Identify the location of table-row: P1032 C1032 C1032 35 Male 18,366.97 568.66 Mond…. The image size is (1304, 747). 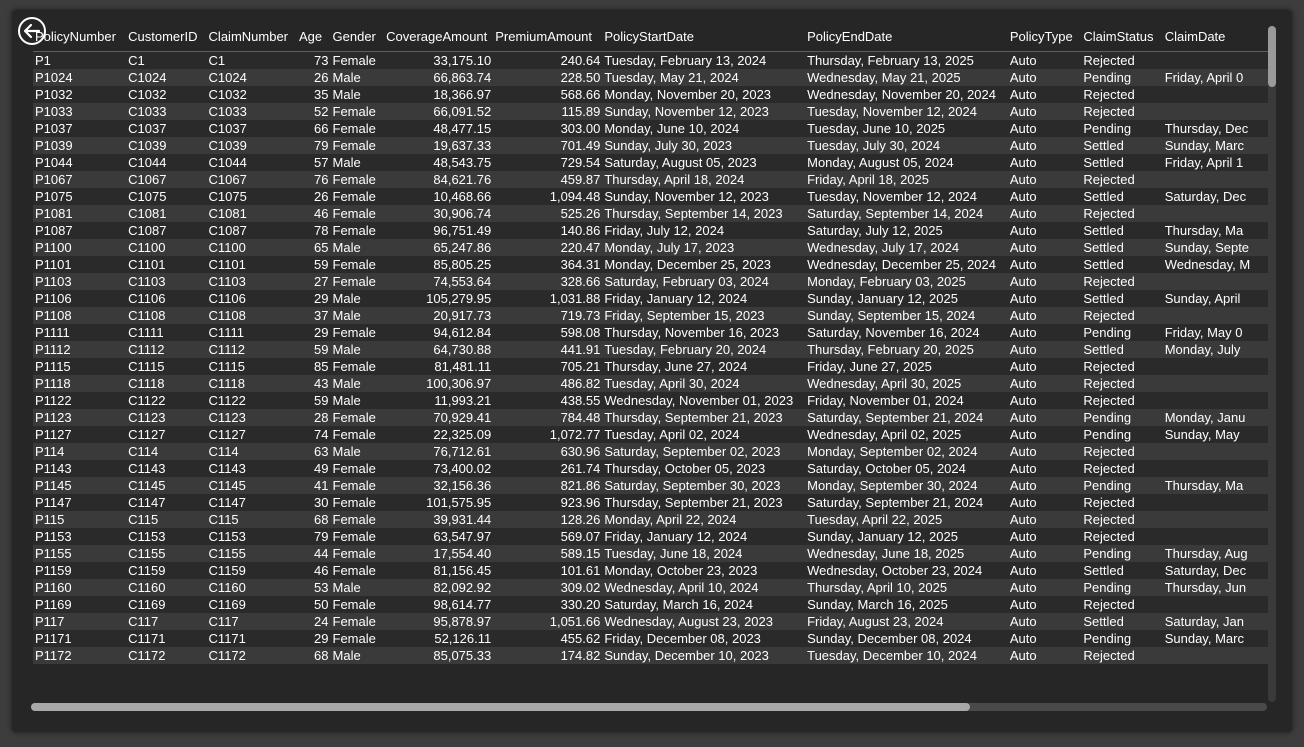
(651, 94).